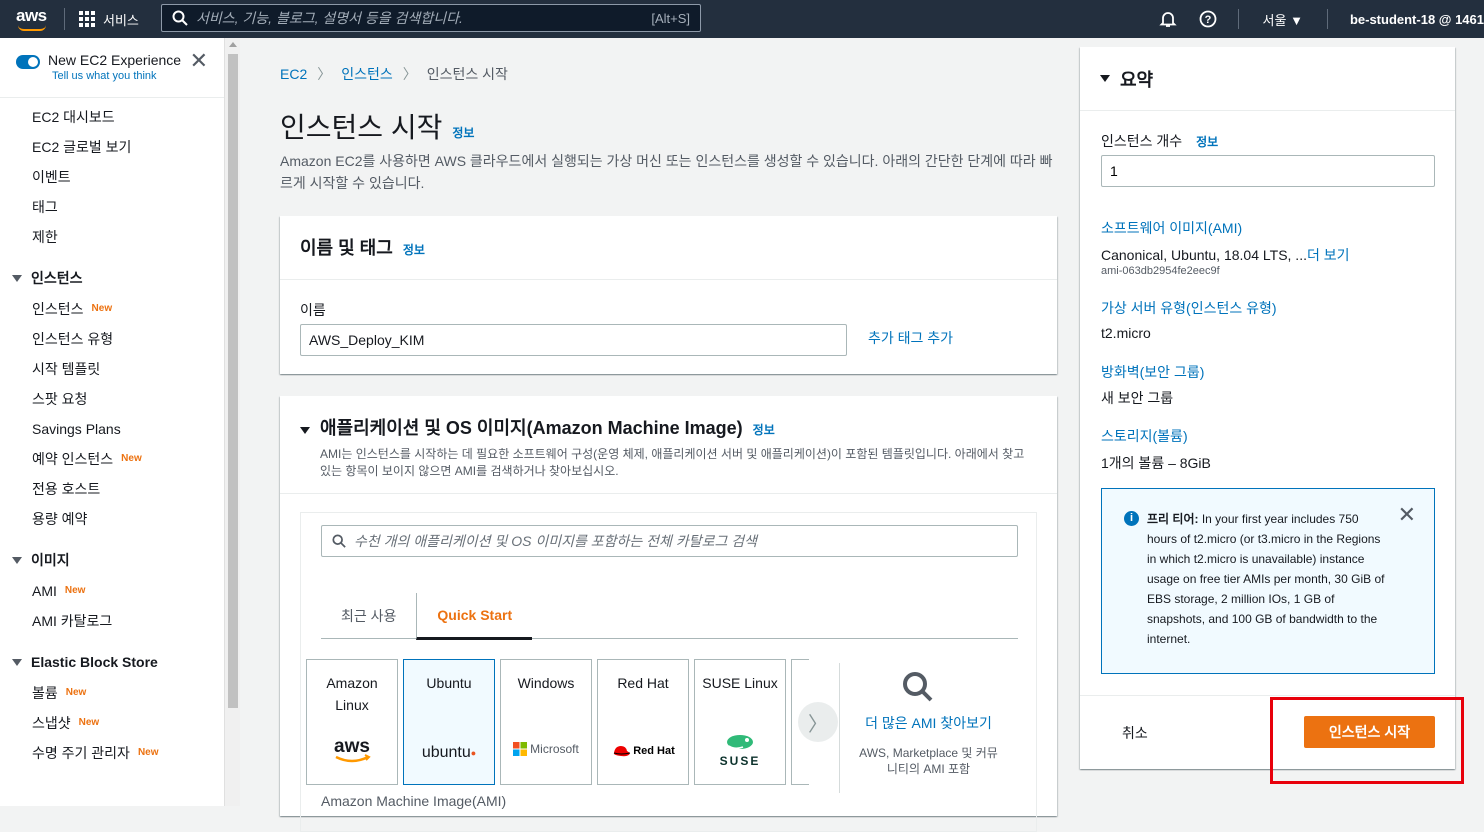 Image resolution: width=1484 pixels, height=832 pixels. Describe the element at coordinates (112, 621) in the screenshot. I see `sidebar-item: AMI 카탈로그` at that location.